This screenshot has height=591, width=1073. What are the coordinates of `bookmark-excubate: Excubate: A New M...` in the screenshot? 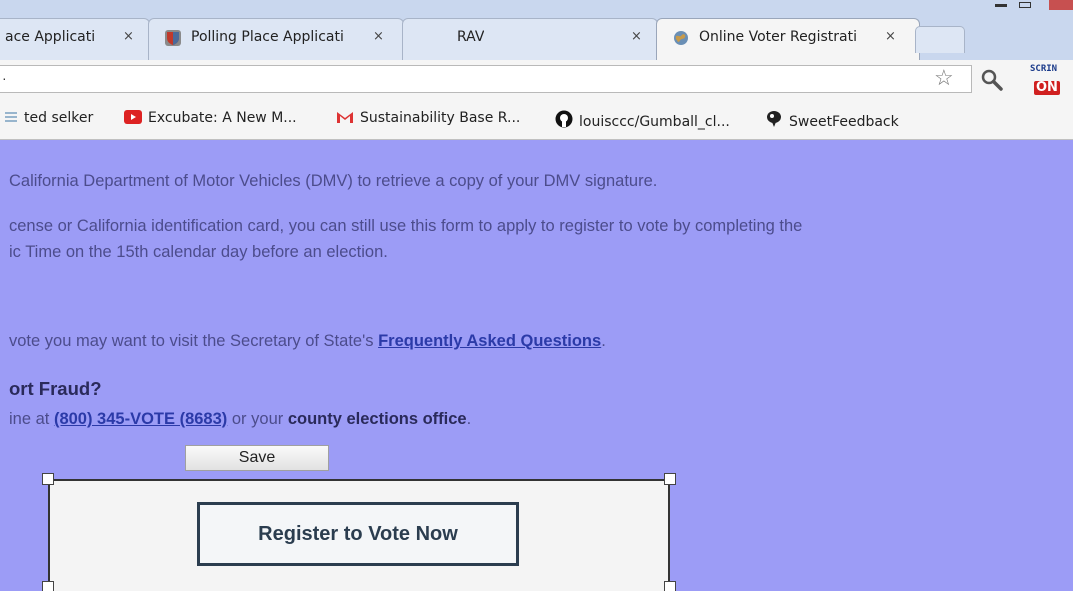 It's located at (210, 119).